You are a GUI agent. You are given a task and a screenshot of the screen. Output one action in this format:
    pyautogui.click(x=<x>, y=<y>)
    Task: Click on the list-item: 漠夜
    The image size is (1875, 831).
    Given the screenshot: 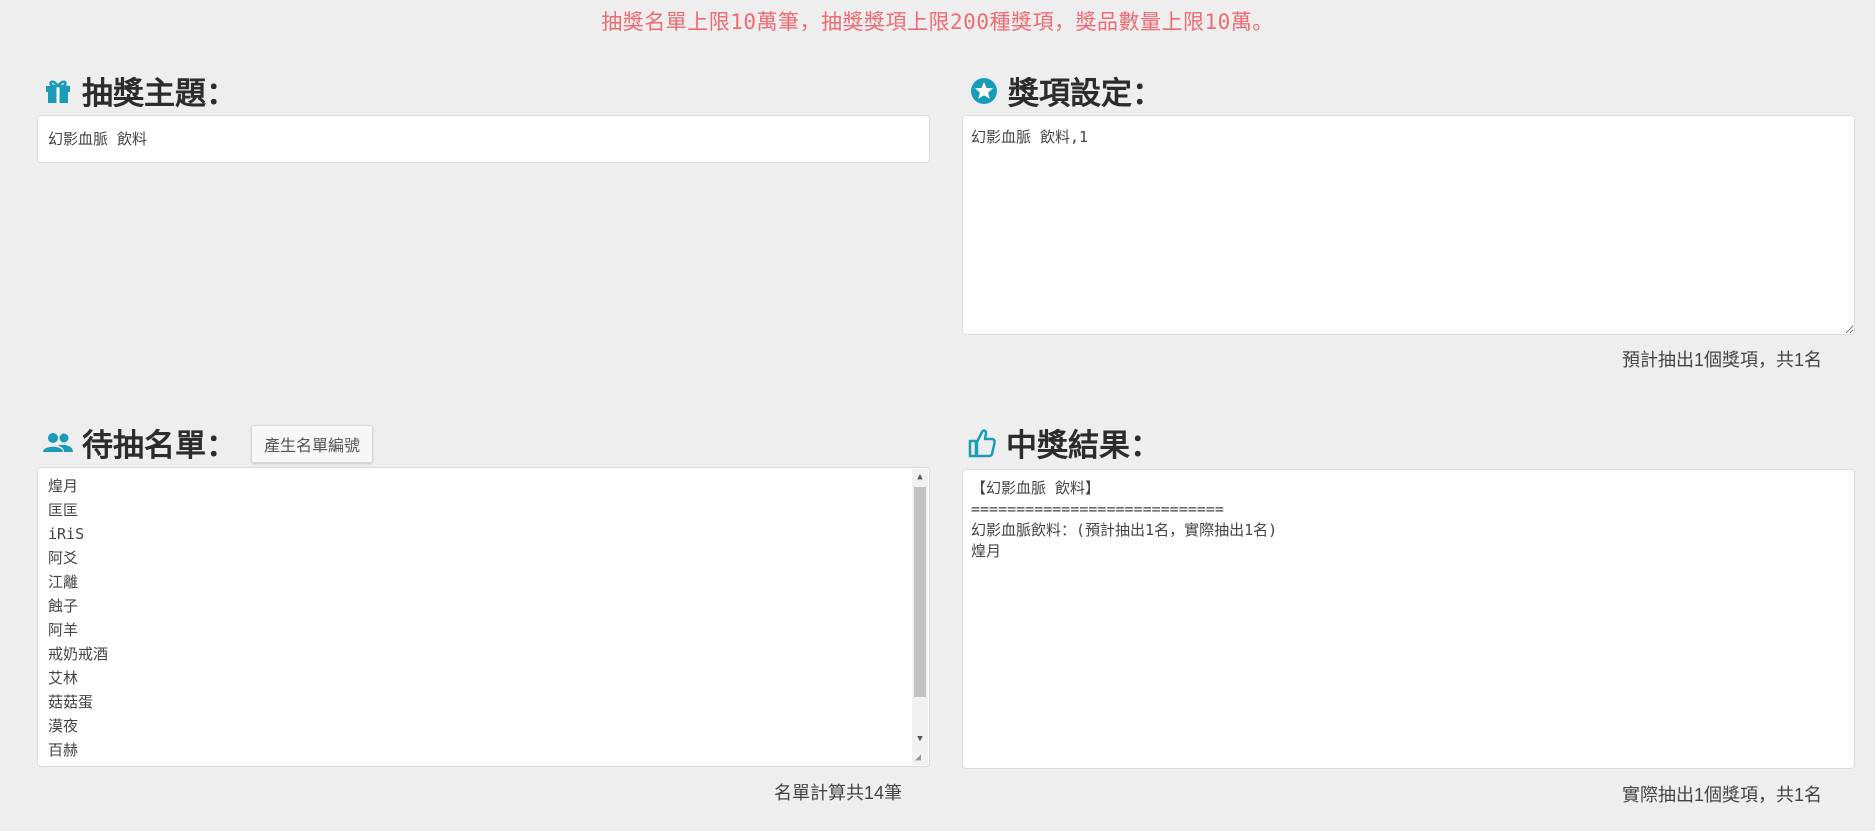 What is the action you would take?
    pyautogui.click(x=63, y=726)
    